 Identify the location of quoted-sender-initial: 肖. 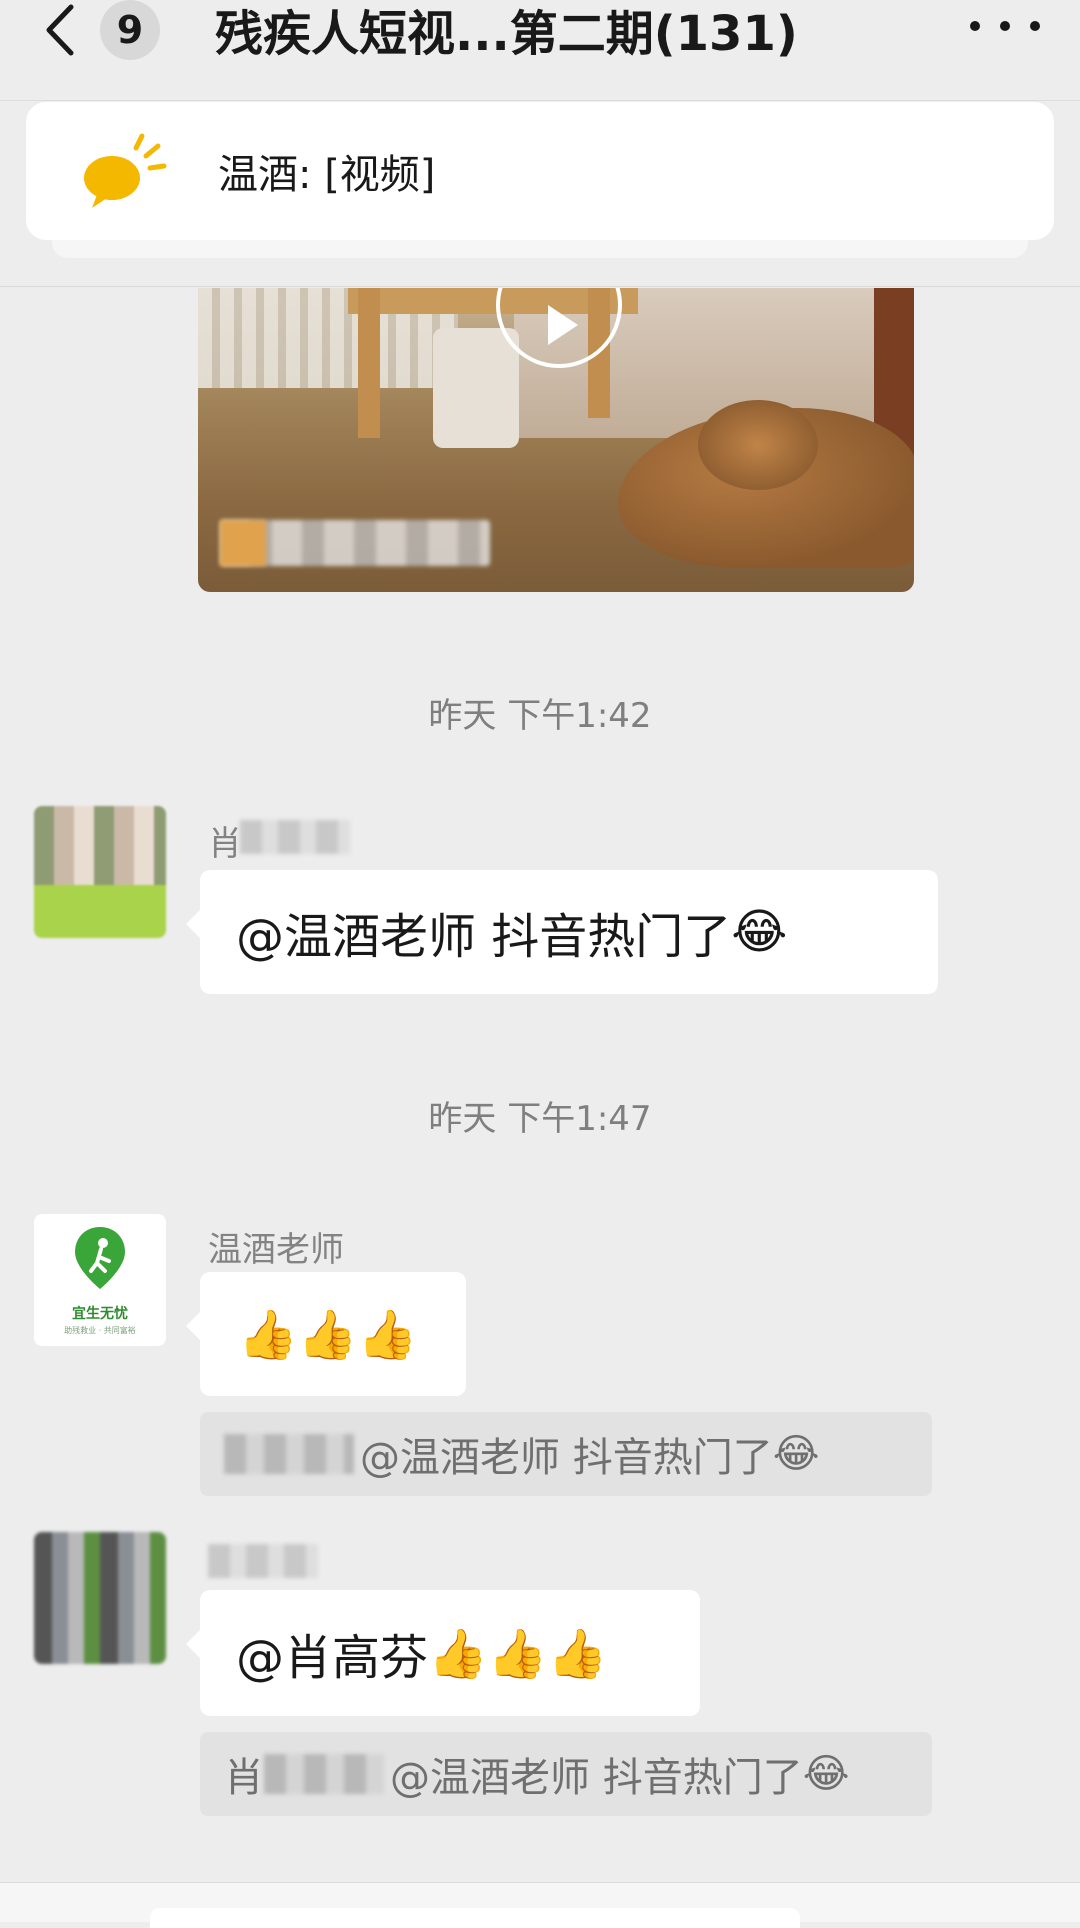
(244, 1778).